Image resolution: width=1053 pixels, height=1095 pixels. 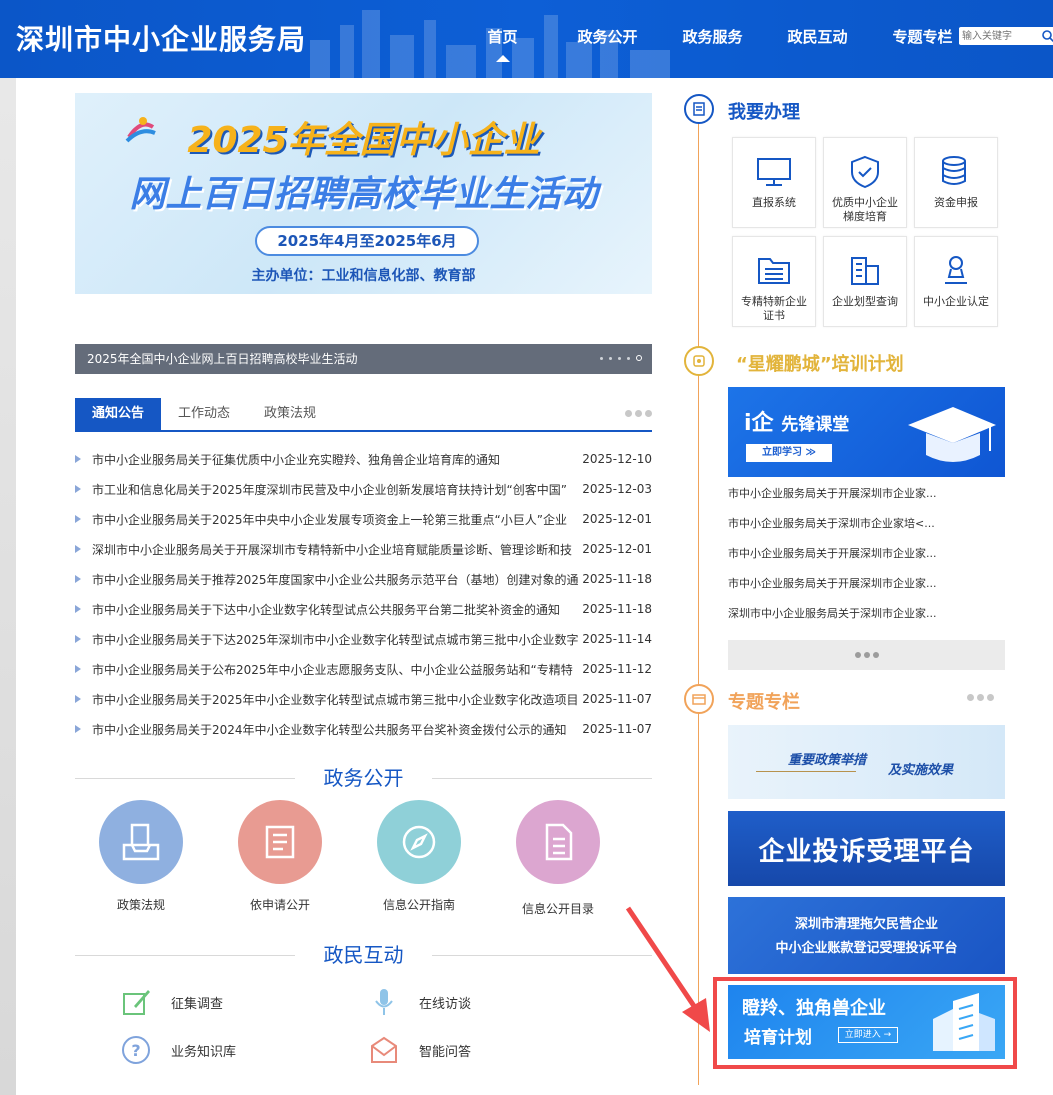 What do you see at coordinates (956, 281) in the screenshot?
I see `handle-sme-certification: 中小企业认定` at bounding box center [956, 281].